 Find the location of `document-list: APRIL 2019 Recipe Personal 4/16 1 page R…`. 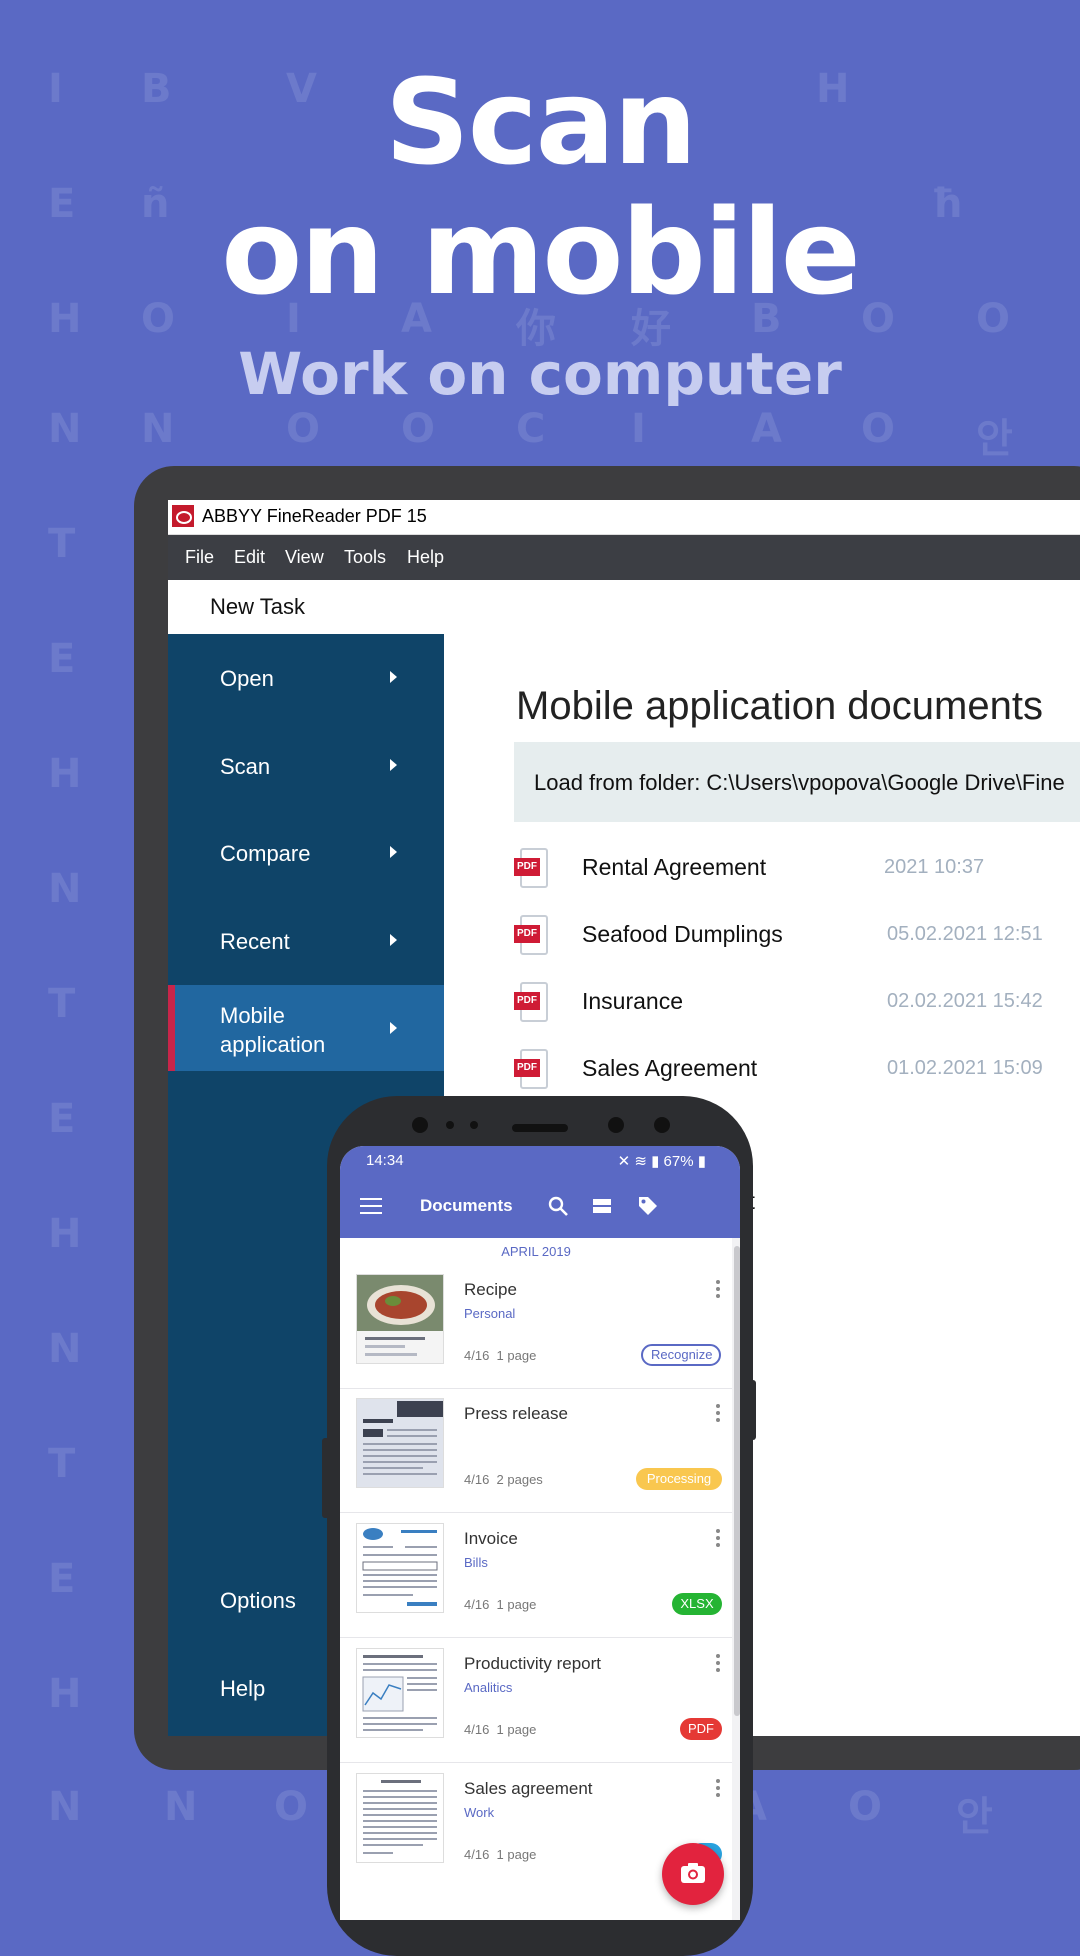

document-list: APRIL 2019 Recipe Personal 4/16 1 page R… is located at coordinates (536, 1579).